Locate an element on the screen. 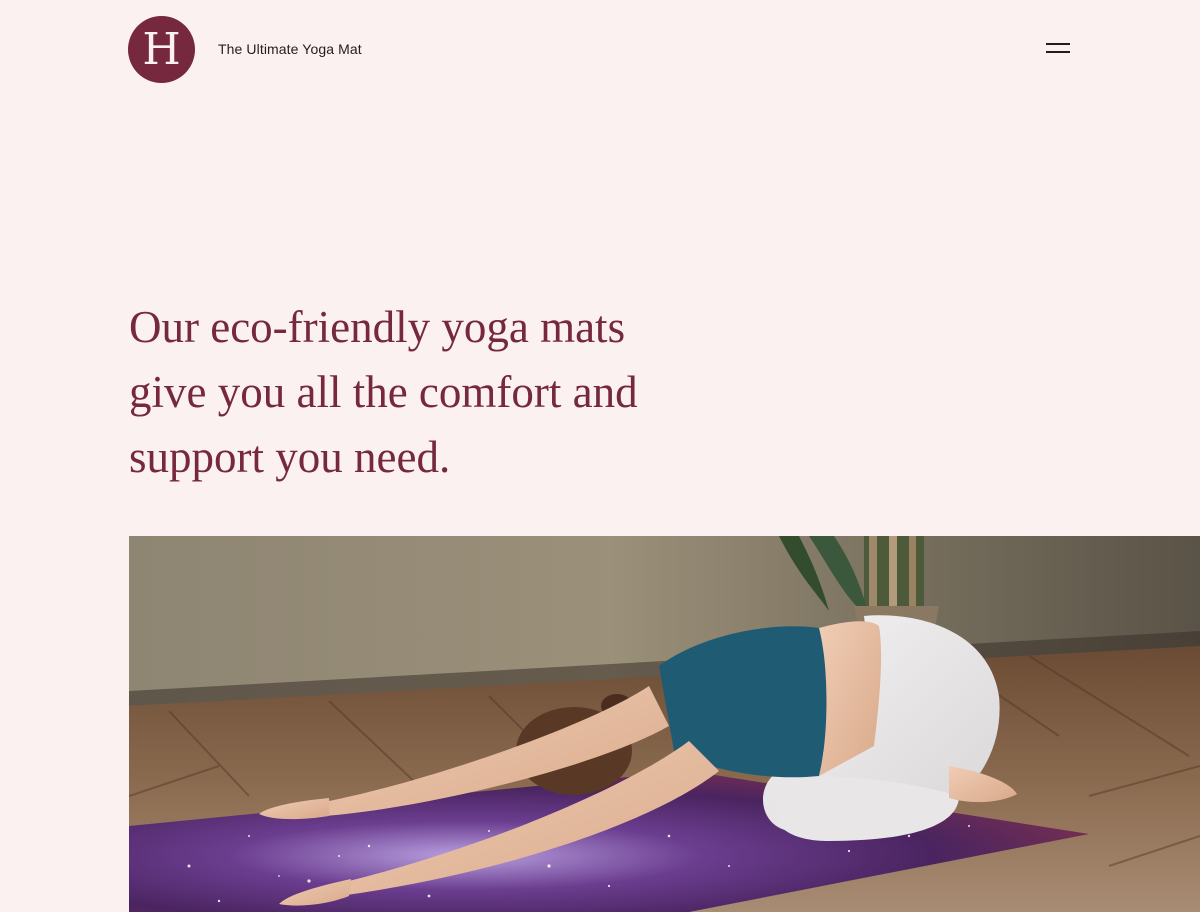 This screenshot has height=912, width=1200. hero-heading-line-1: Our eco-friendly yoga mats is located at coordinates (377, 327).